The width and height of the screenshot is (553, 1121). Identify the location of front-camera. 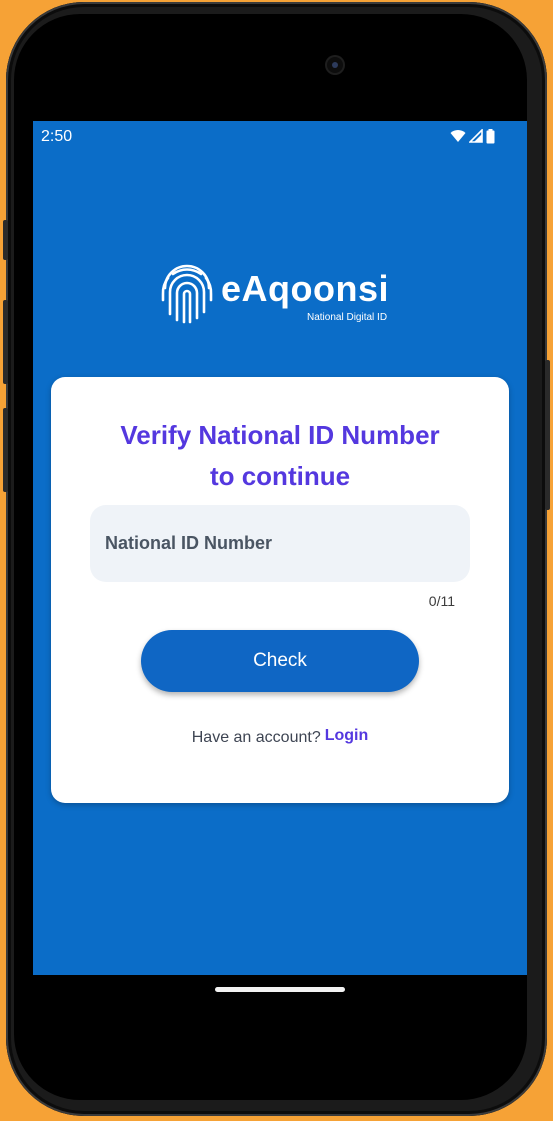
(335, 65).